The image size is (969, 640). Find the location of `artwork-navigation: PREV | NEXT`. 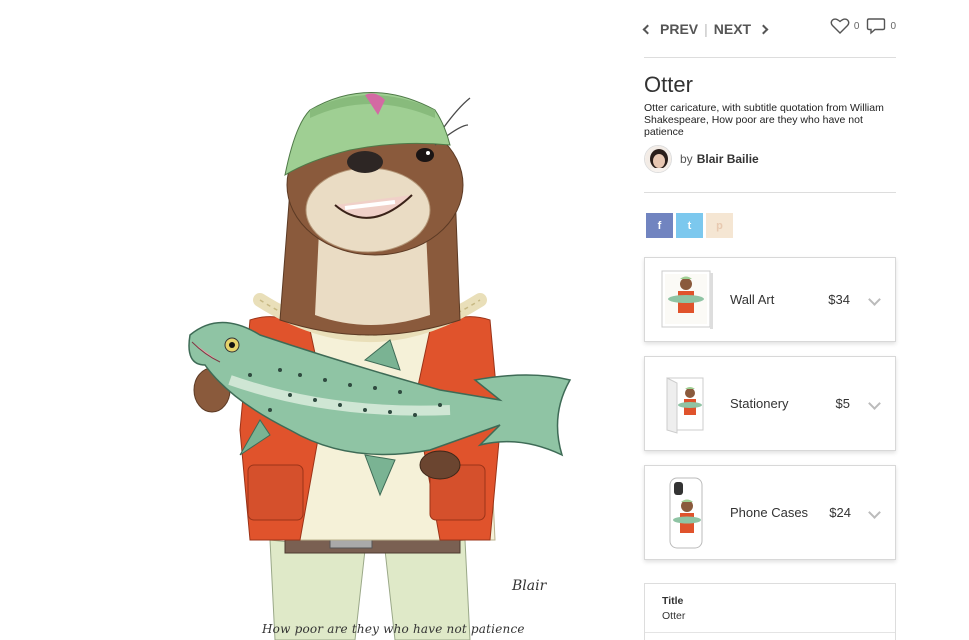

artwork-navigation: PREV | NEXT is located at coordinates (705, 29).